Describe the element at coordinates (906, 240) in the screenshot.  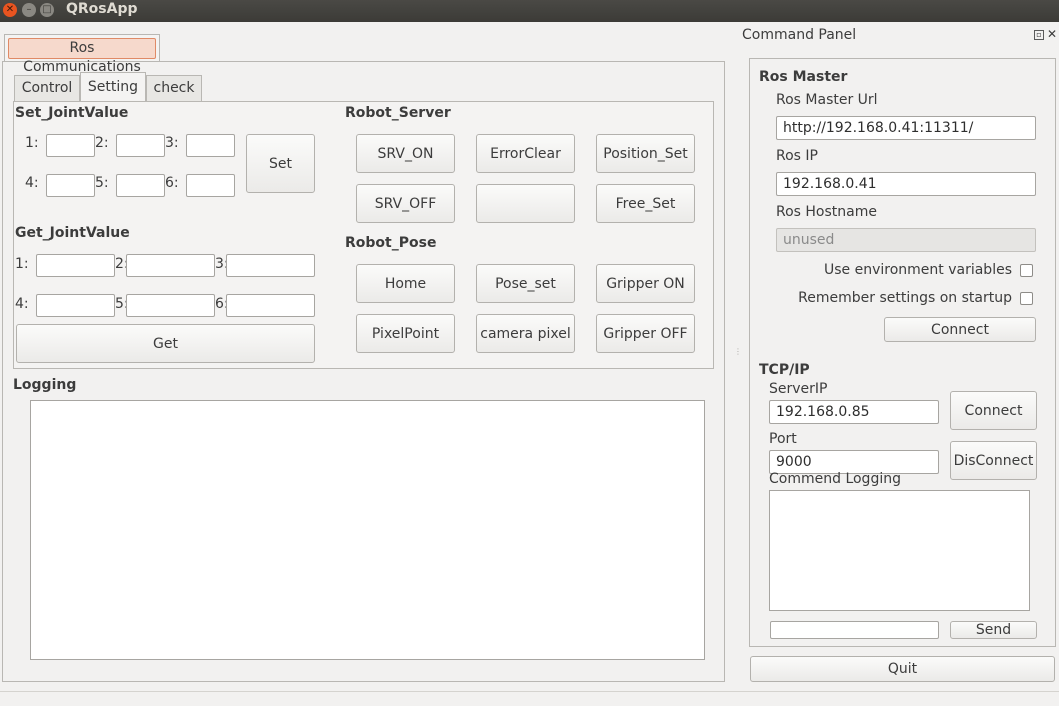
I see `ros-hostname-input: unused` at that location.